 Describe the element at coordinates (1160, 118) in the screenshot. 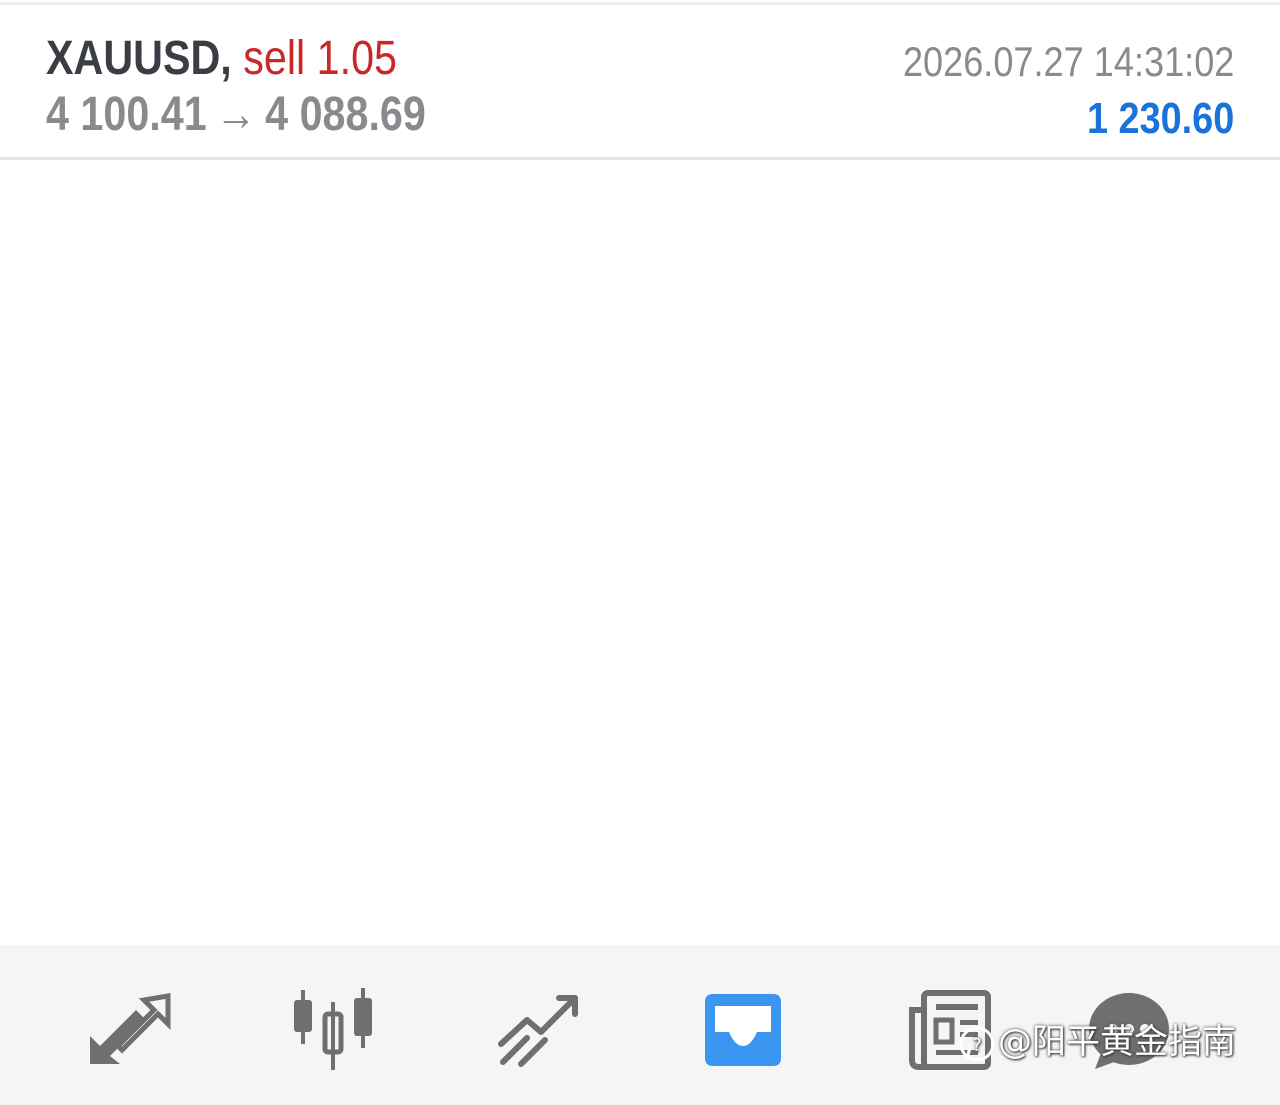

I see `position-profit: 1 230.60` at that location.